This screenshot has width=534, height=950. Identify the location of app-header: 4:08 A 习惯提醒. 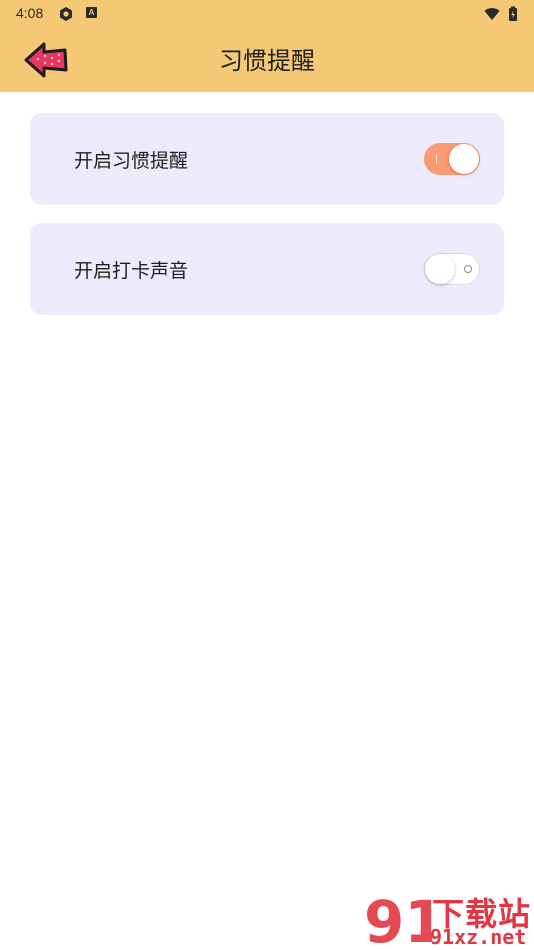
(267, 46).